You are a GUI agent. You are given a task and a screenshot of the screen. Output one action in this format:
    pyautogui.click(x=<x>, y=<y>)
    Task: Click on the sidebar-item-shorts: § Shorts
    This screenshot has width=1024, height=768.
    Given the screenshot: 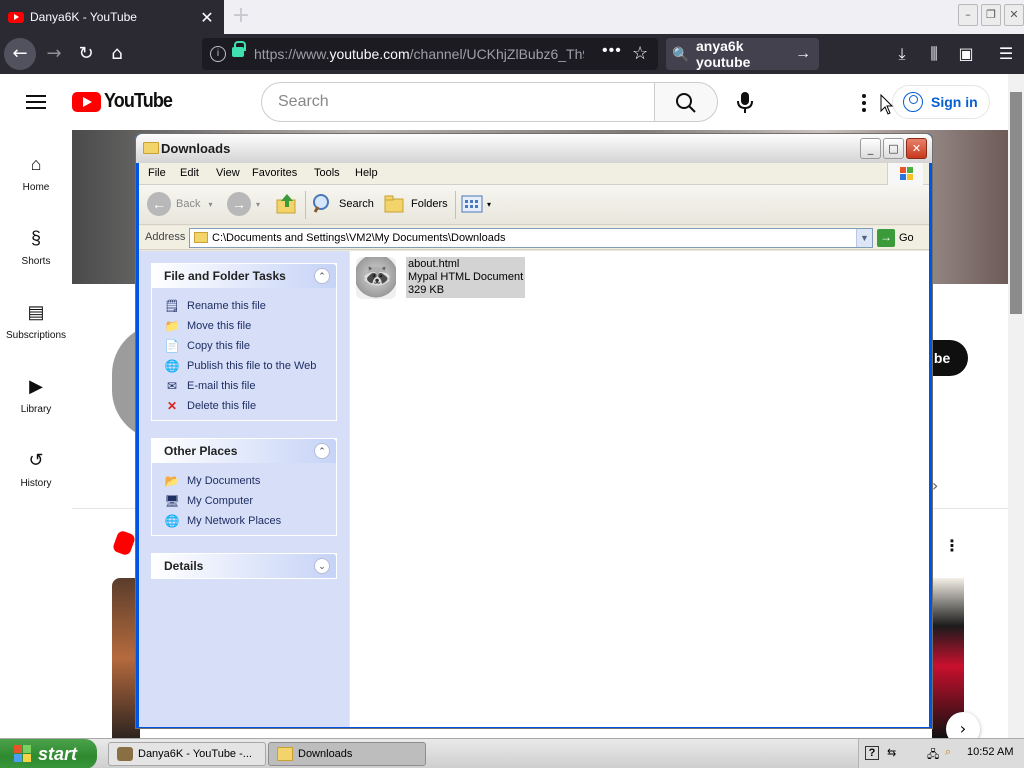 What is the action you would take?
    pyautogui.click(x=36, y=246)
    